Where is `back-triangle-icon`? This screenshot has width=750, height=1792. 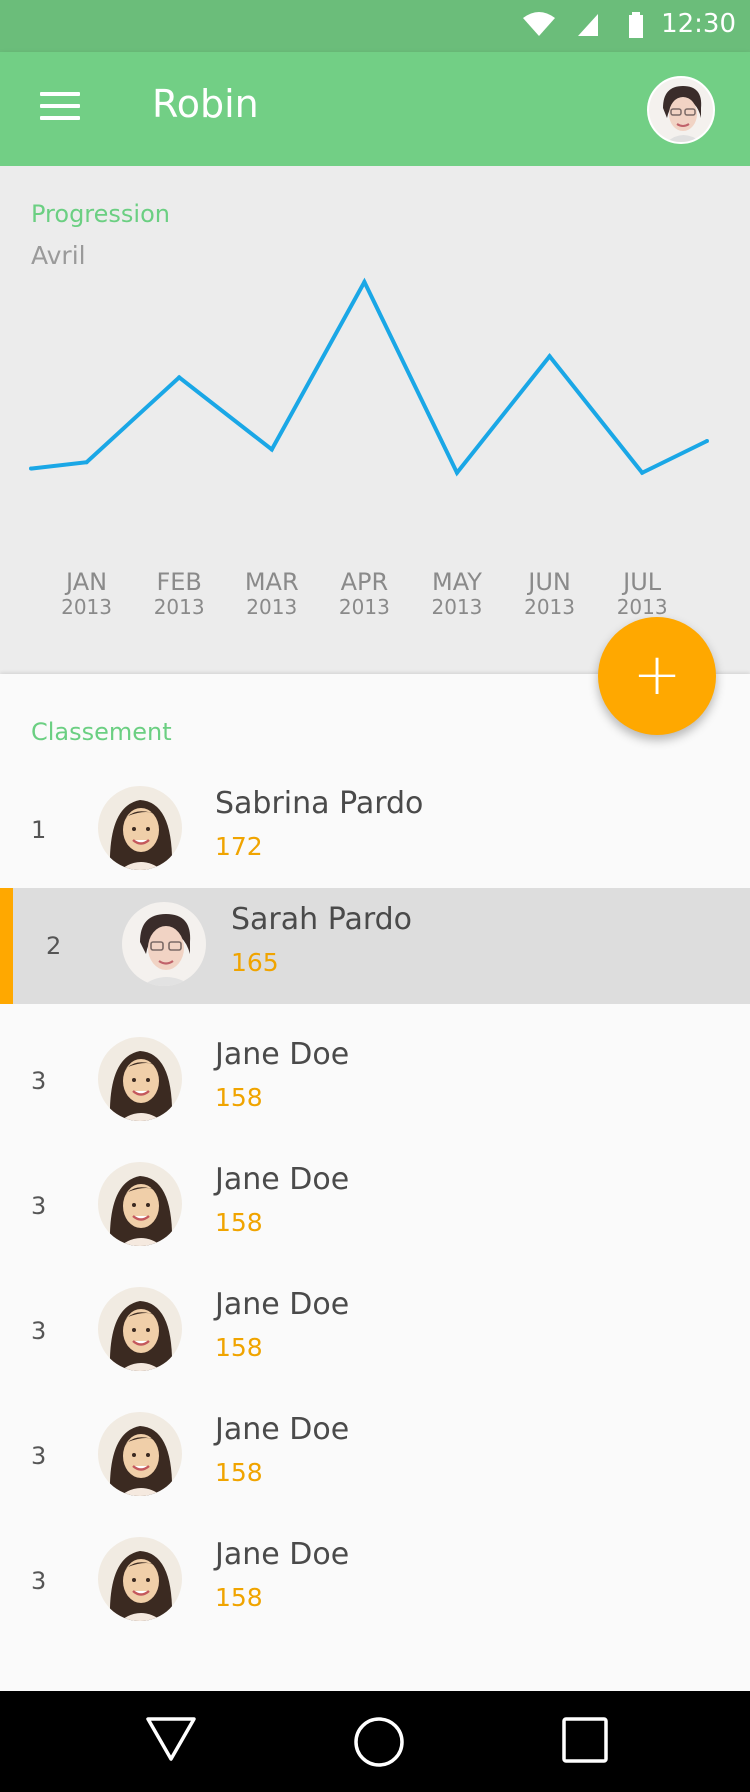 back-triangle-icon is located at coordinates (171, 1740).